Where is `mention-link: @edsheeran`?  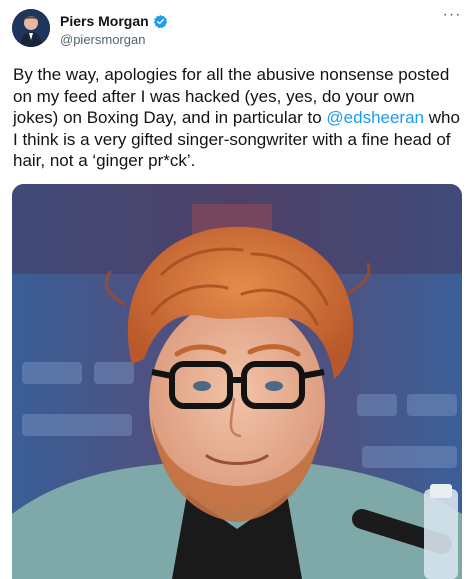
mention-link: @edsheeran is located at coordinates (375, 117).